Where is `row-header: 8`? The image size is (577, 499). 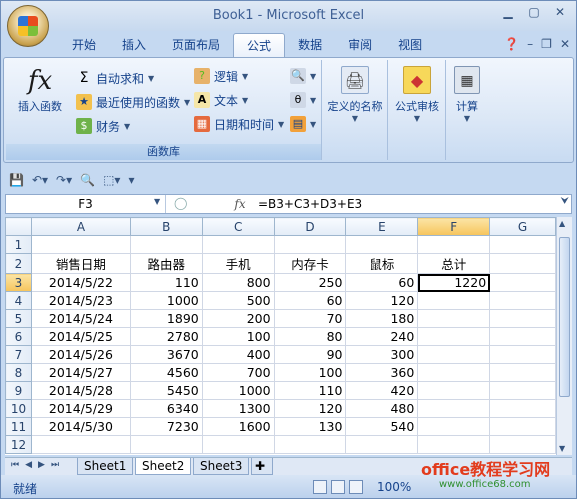
row-header: 8 is located at coordinates (18, 372).